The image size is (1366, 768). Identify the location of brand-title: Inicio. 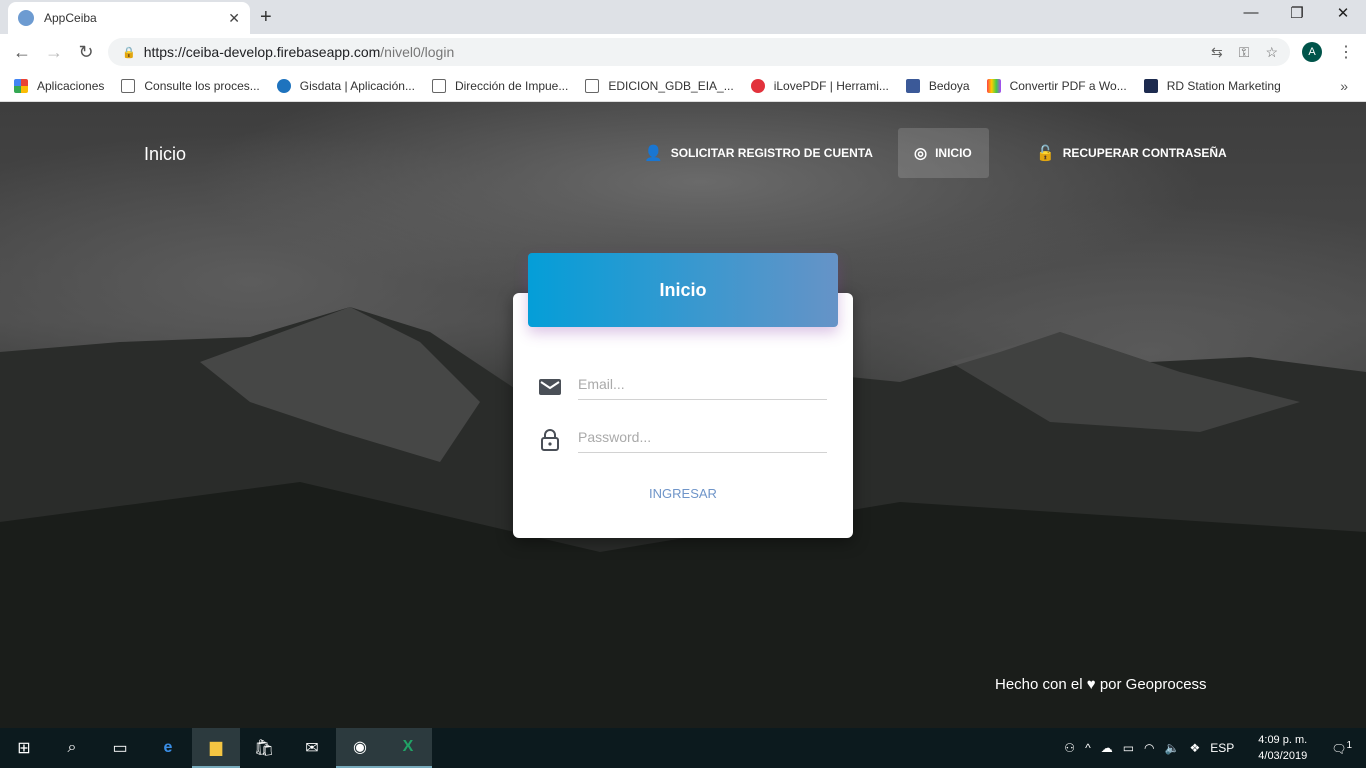
(165, 154).